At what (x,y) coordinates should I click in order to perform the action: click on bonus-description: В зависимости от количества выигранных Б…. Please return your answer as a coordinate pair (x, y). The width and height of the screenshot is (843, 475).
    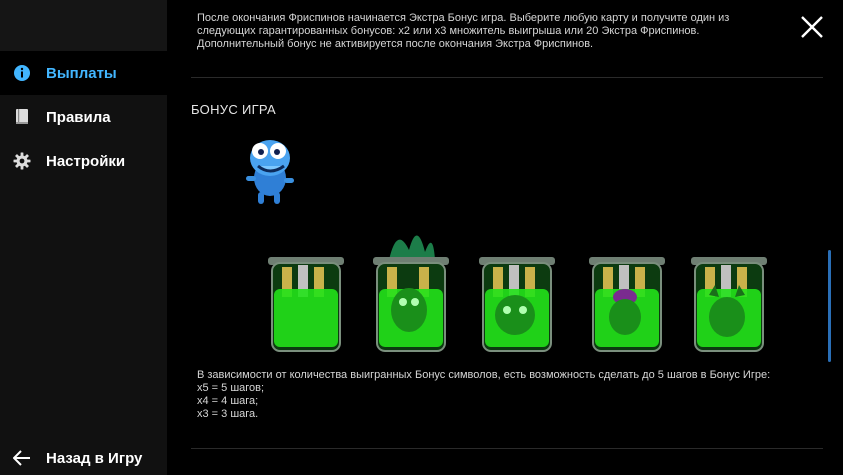
    Looking at the image, I should click on (507, 395).